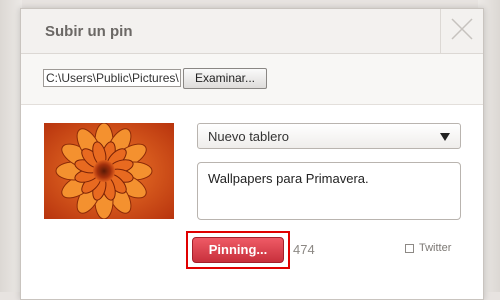 The height and width of the screenshot is (300, 500). I want to click on twitter-share-option: Twitter, so click(428, 248).